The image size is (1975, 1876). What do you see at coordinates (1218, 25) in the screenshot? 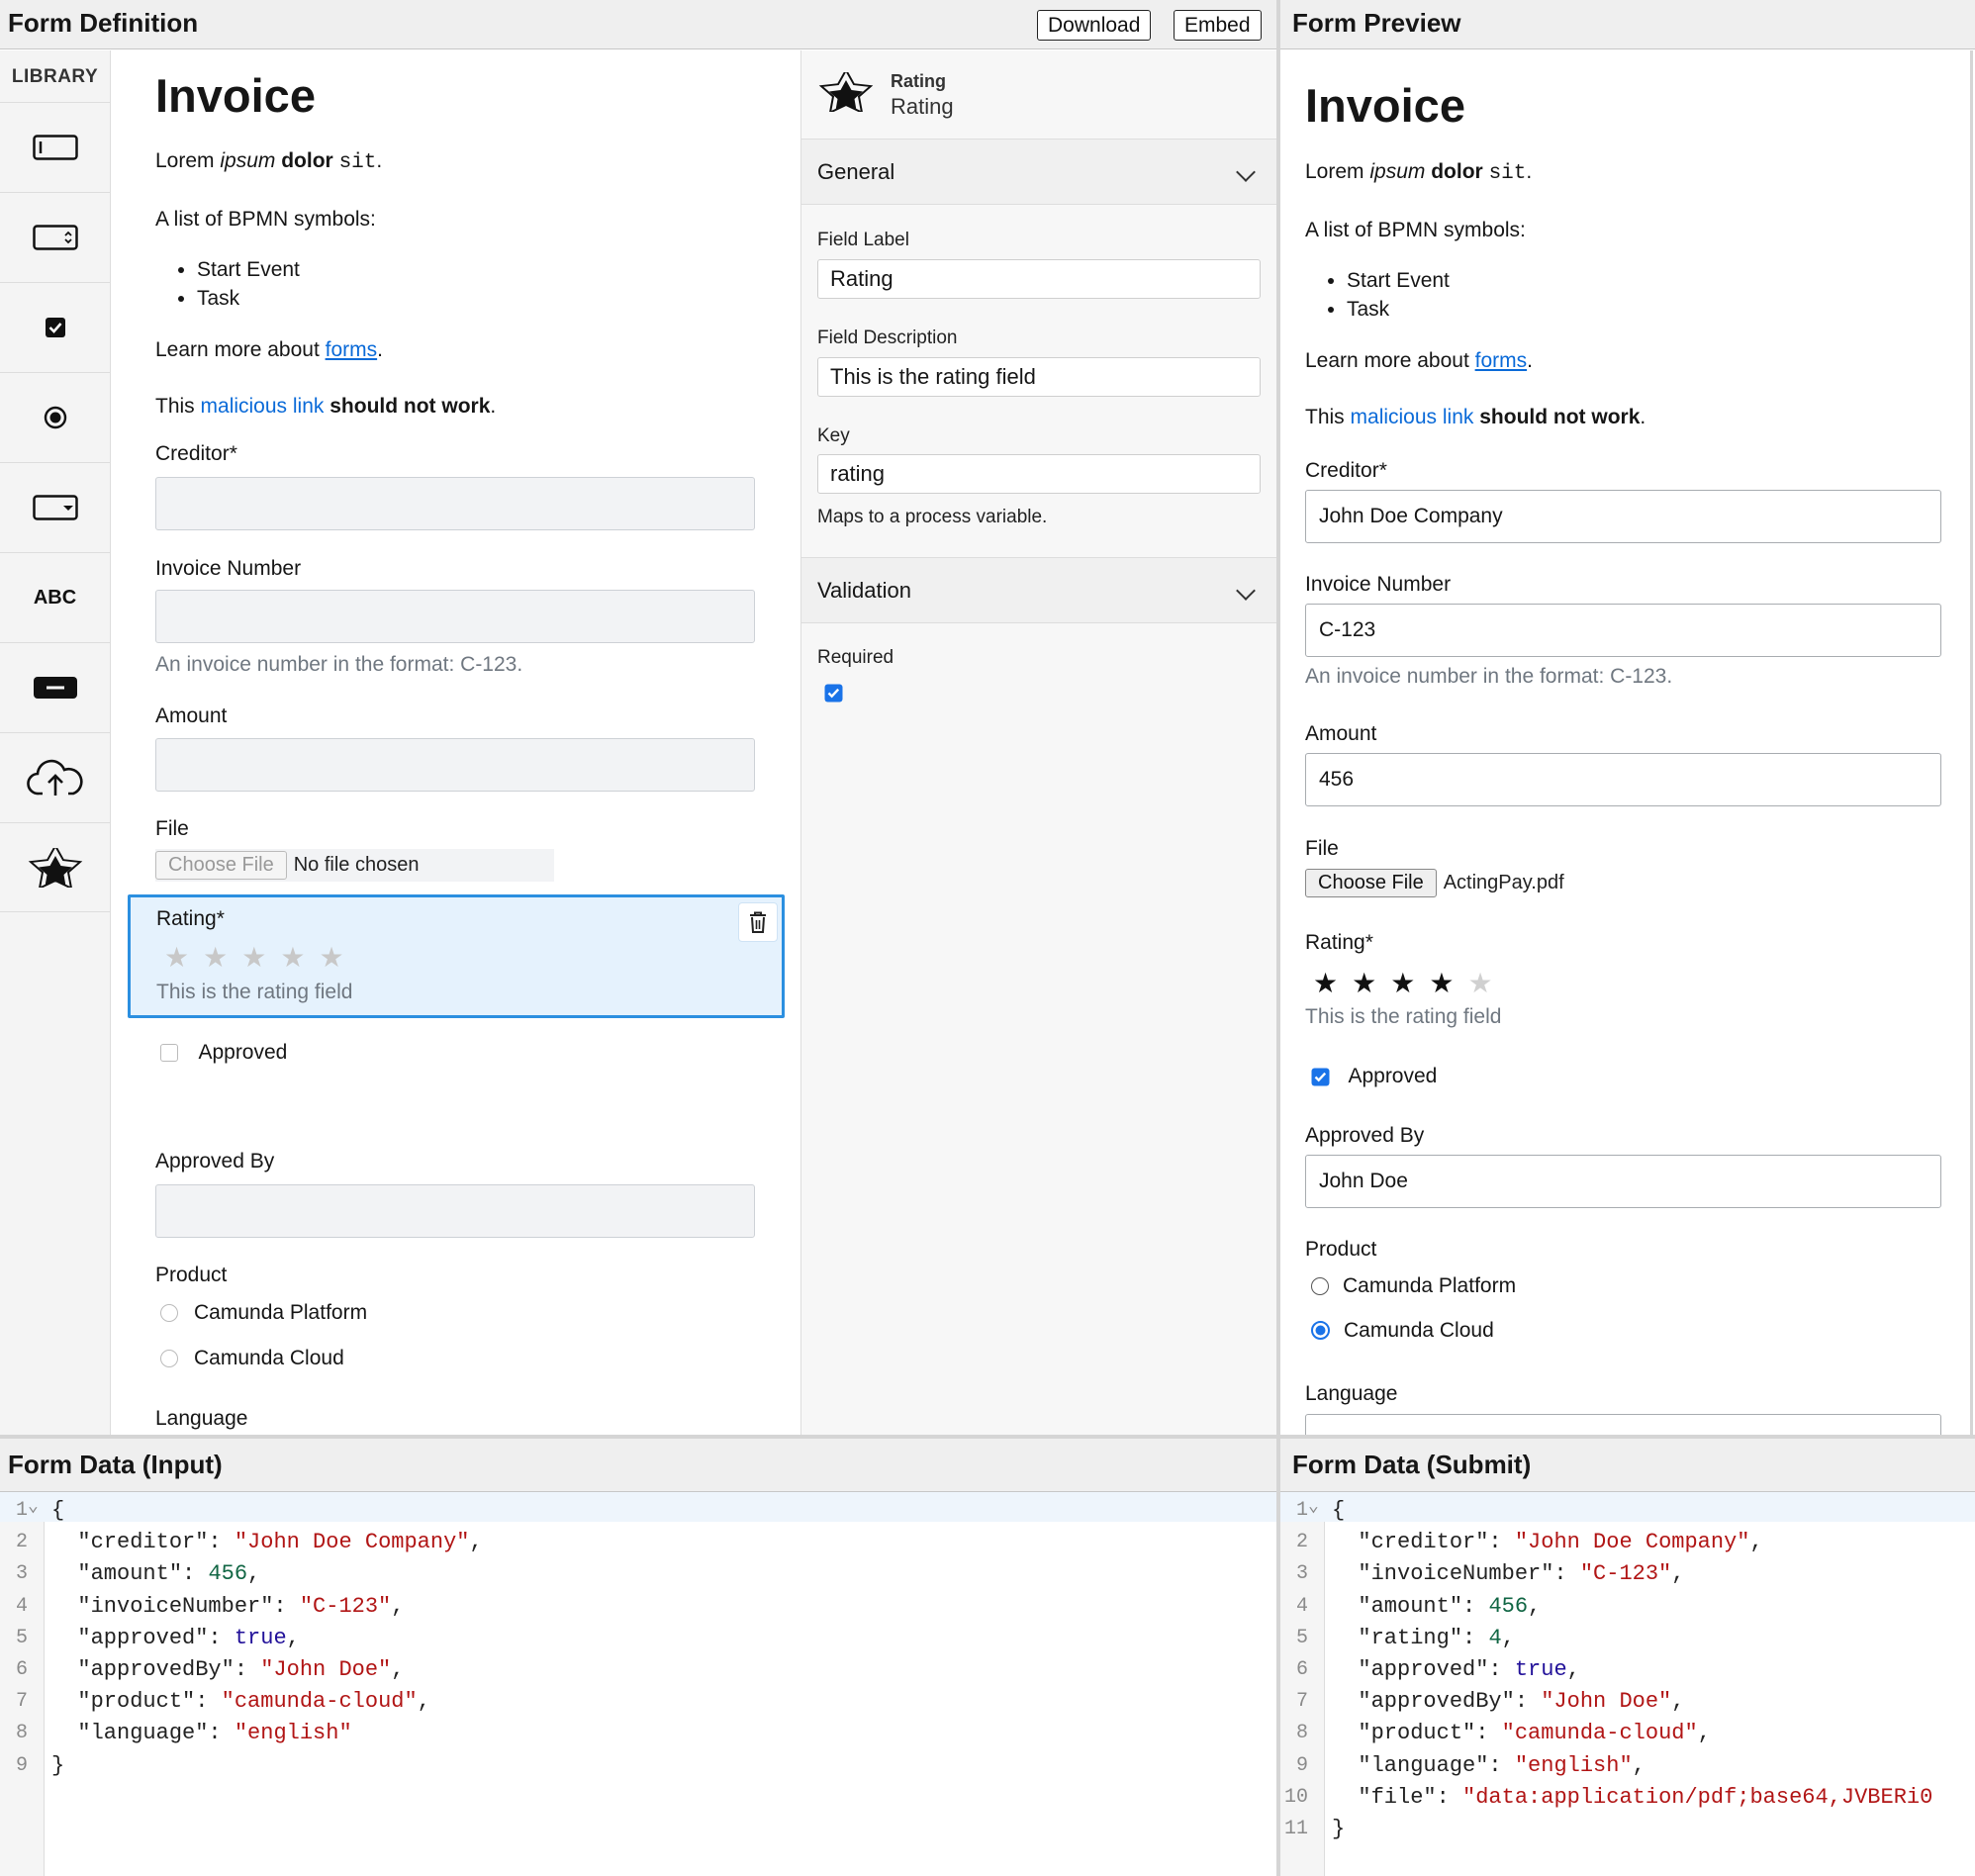
I see `embed-button: Embed` at bounding box center [1218, 25].